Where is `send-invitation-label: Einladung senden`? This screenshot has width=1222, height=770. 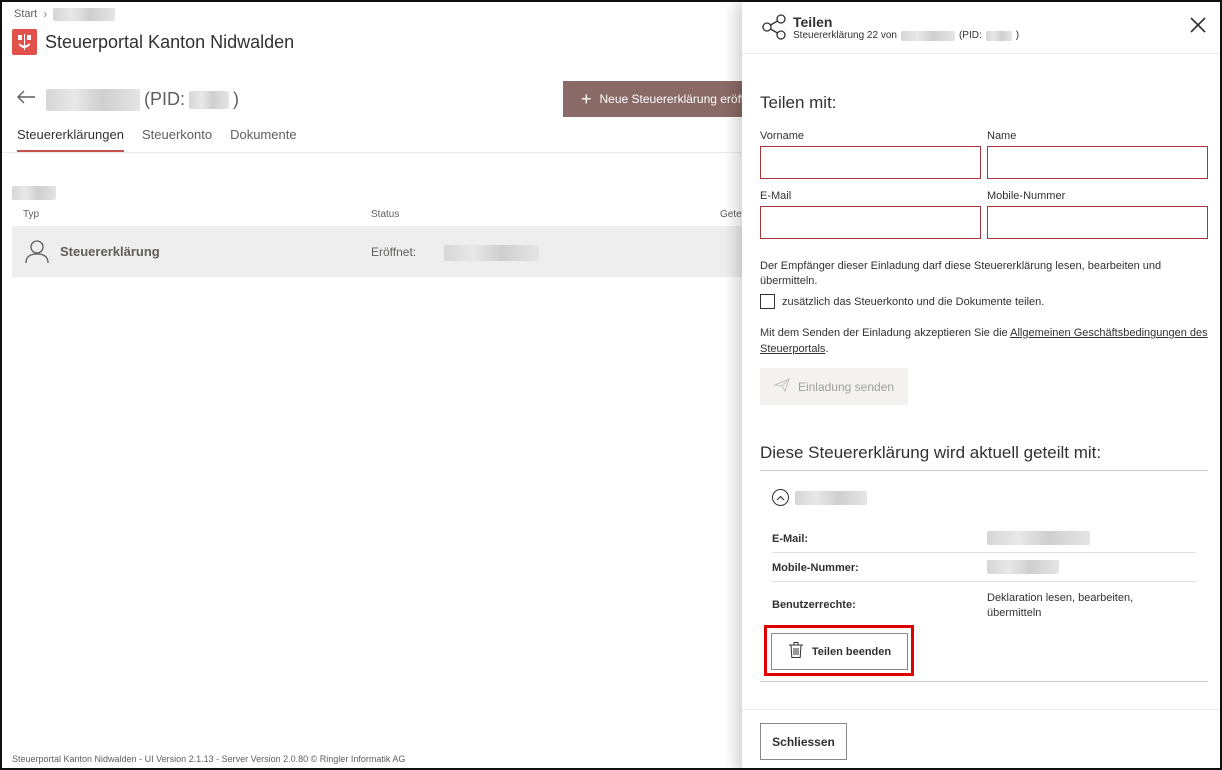
send-invitation-label: Einladung senden is located at coordinates (846, 386).